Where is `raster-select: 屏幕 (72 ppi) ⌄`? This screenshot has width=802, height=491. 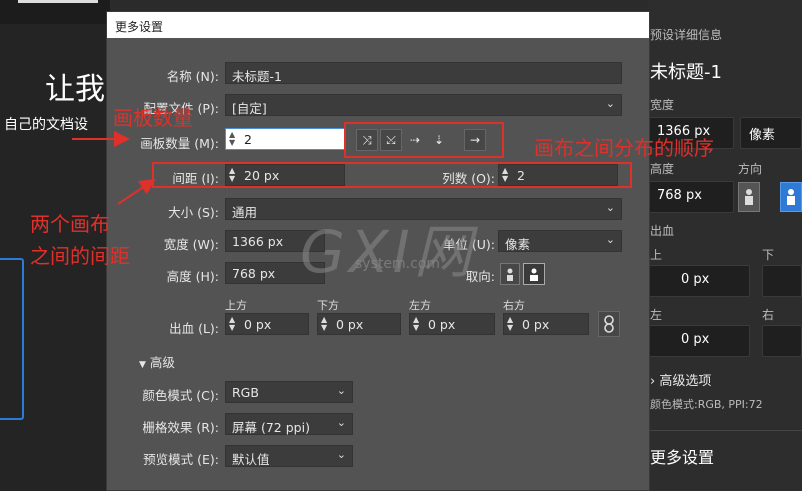
raster-select: 屏幕 (72 ppi) ⌄ is located at coordinates (289, 424).